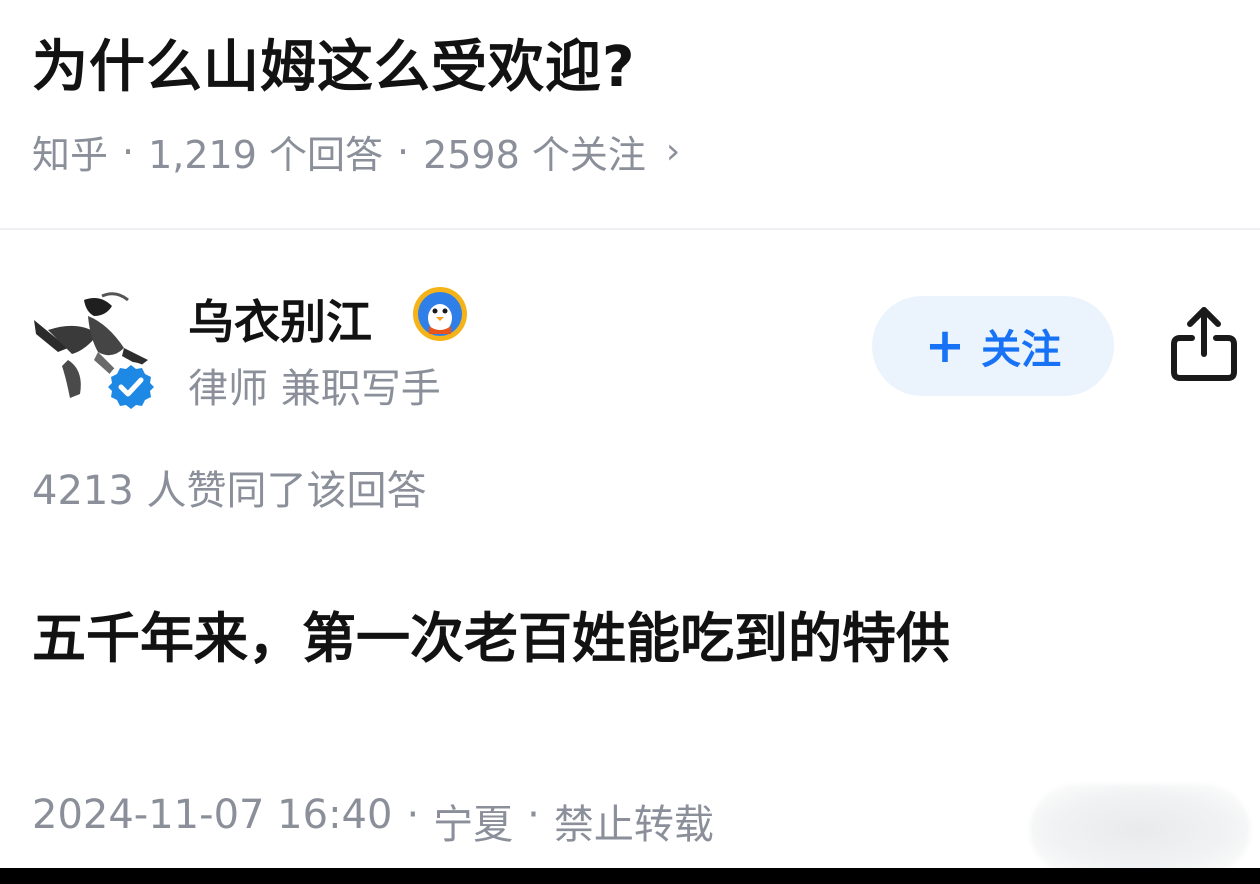 This screenshot has width=1260, height=884. I want to click on copyright-notice: 禁止转载, so click(633, 825).